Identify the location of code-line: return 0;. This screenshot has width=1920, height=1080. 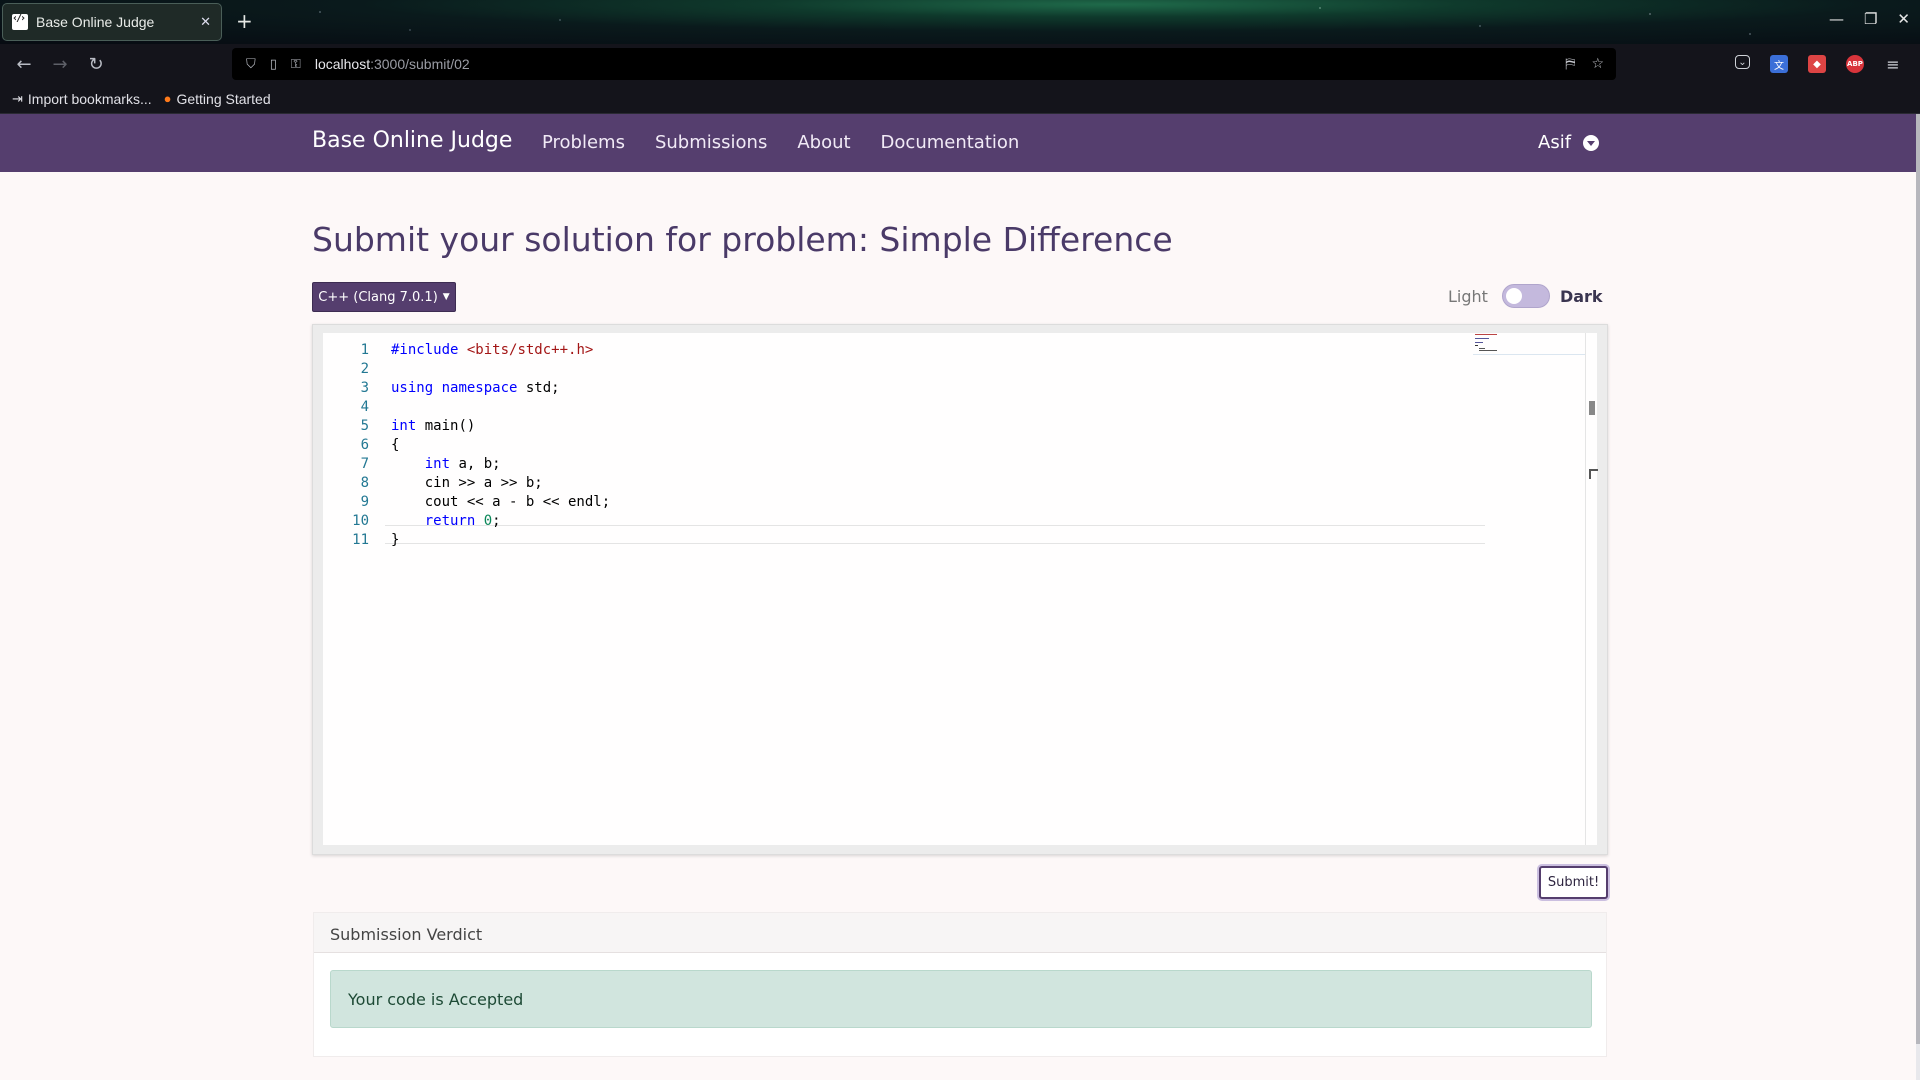
(500, 521).